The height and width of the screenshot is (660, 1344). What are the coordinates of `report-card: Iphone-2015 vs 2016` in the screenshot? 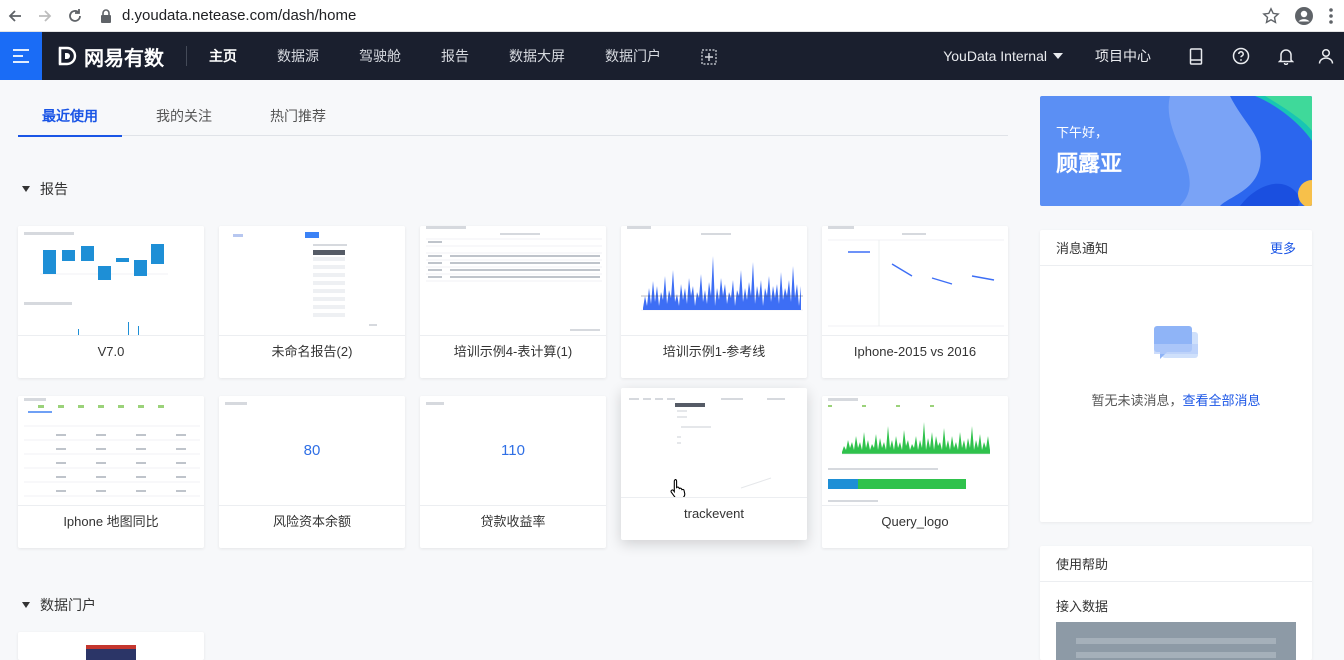 It's located at (915, 302).